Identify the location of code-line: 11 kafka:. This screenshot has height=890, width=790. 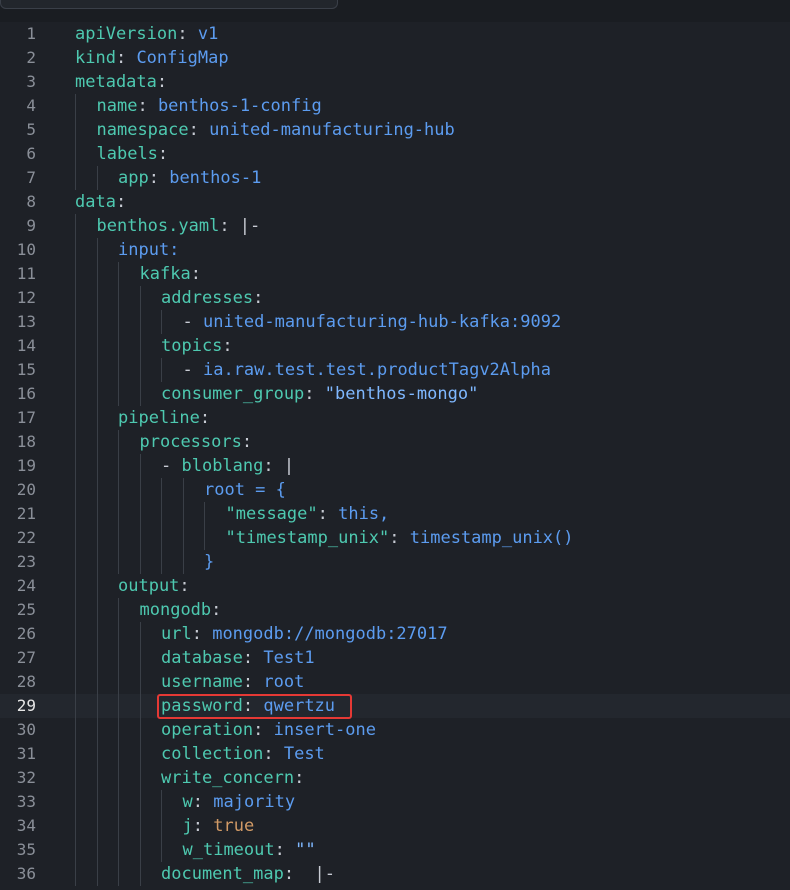
(395, 274).